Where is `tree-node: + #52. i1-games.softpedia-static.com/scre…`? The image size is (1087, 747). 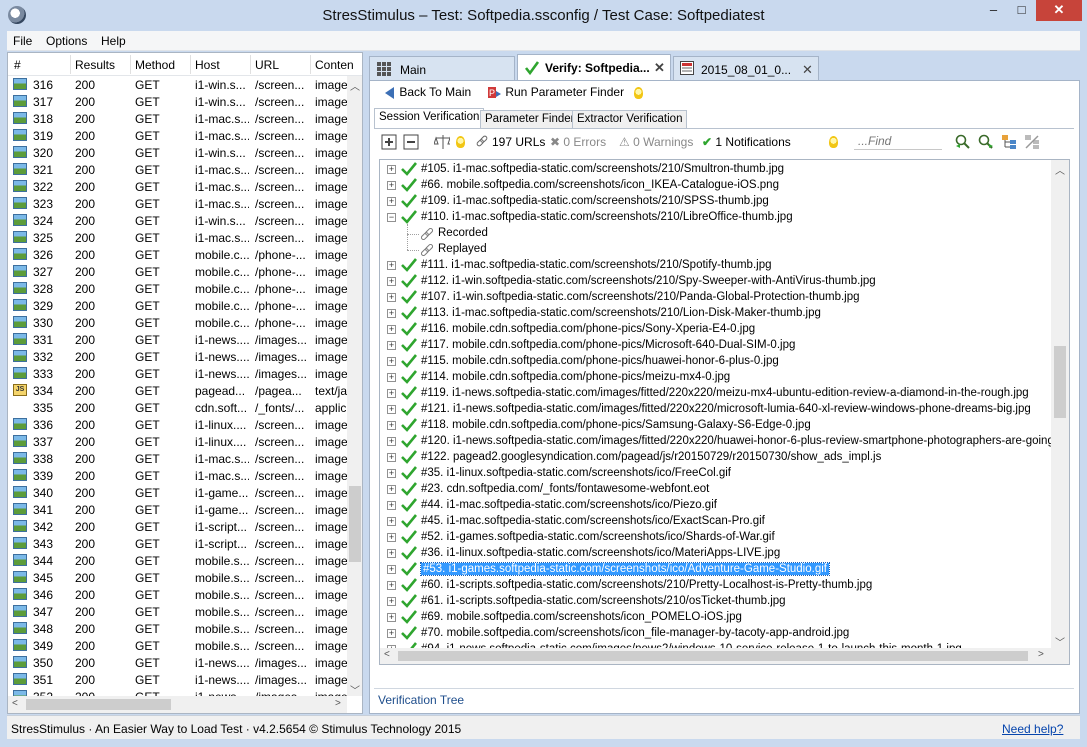
tree-node: + #52. i1-games.softpedia-static.com/scre… is located at coordinates (715, 538).